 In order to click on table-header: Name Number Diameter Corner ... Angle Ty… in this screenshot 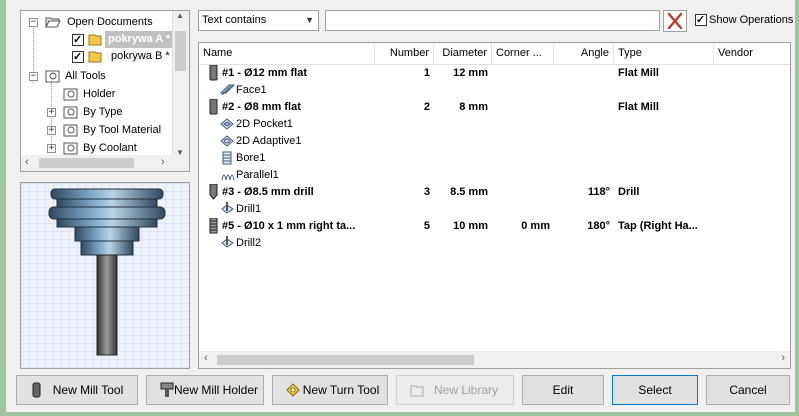, I will do `click(494, 54)`.